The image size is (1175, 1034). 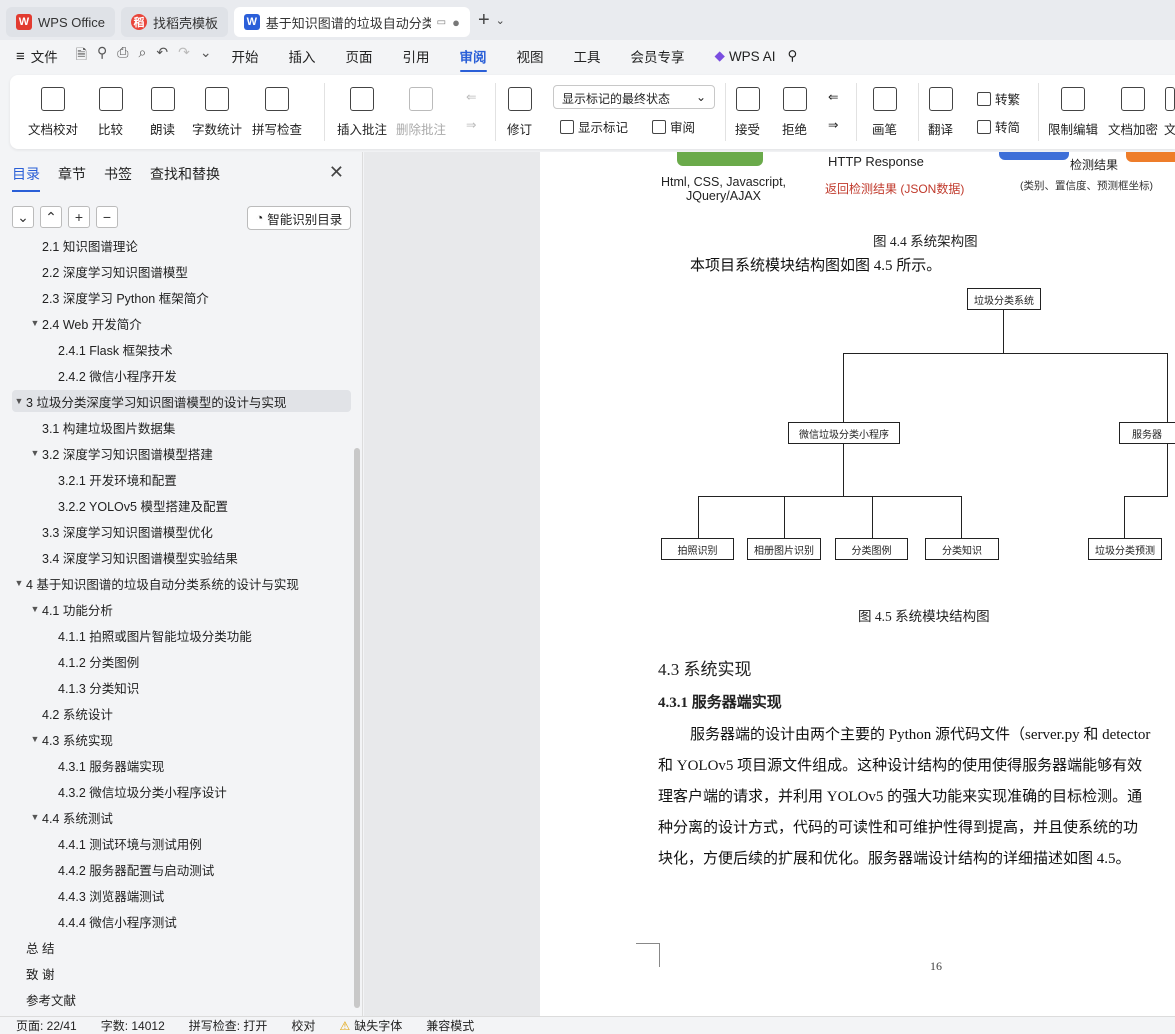 I want to click on track-changes-button: 修订, so click(x=519, y=112).